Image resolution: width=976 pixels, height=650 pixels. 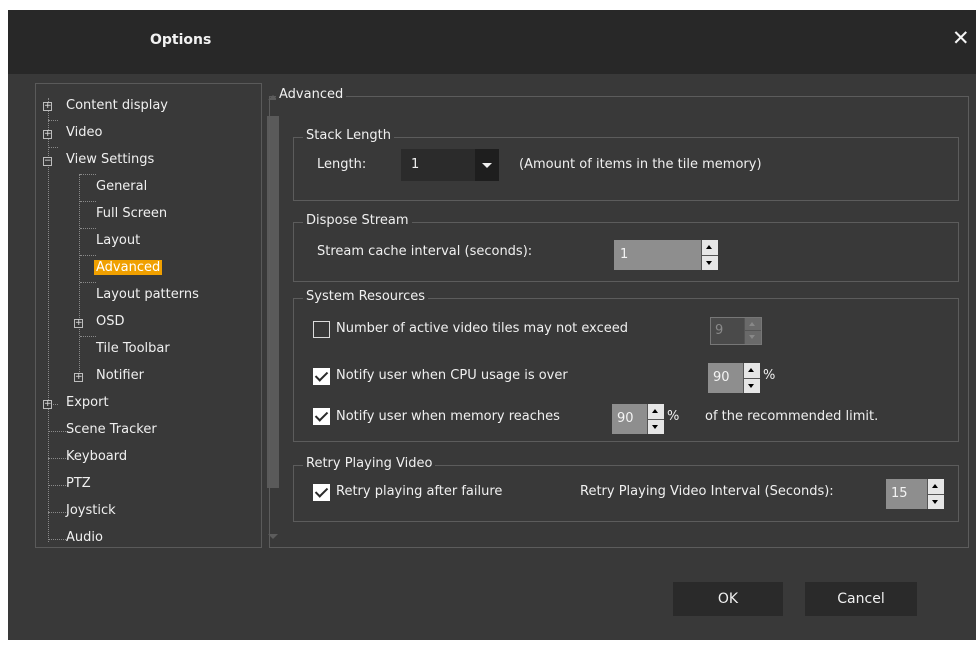 What do you see at coordinates (133, 349) in the screenshot?
I see `tree-item-tile-toolbar: Tile Toolbar` at bounding box center [133, 349].